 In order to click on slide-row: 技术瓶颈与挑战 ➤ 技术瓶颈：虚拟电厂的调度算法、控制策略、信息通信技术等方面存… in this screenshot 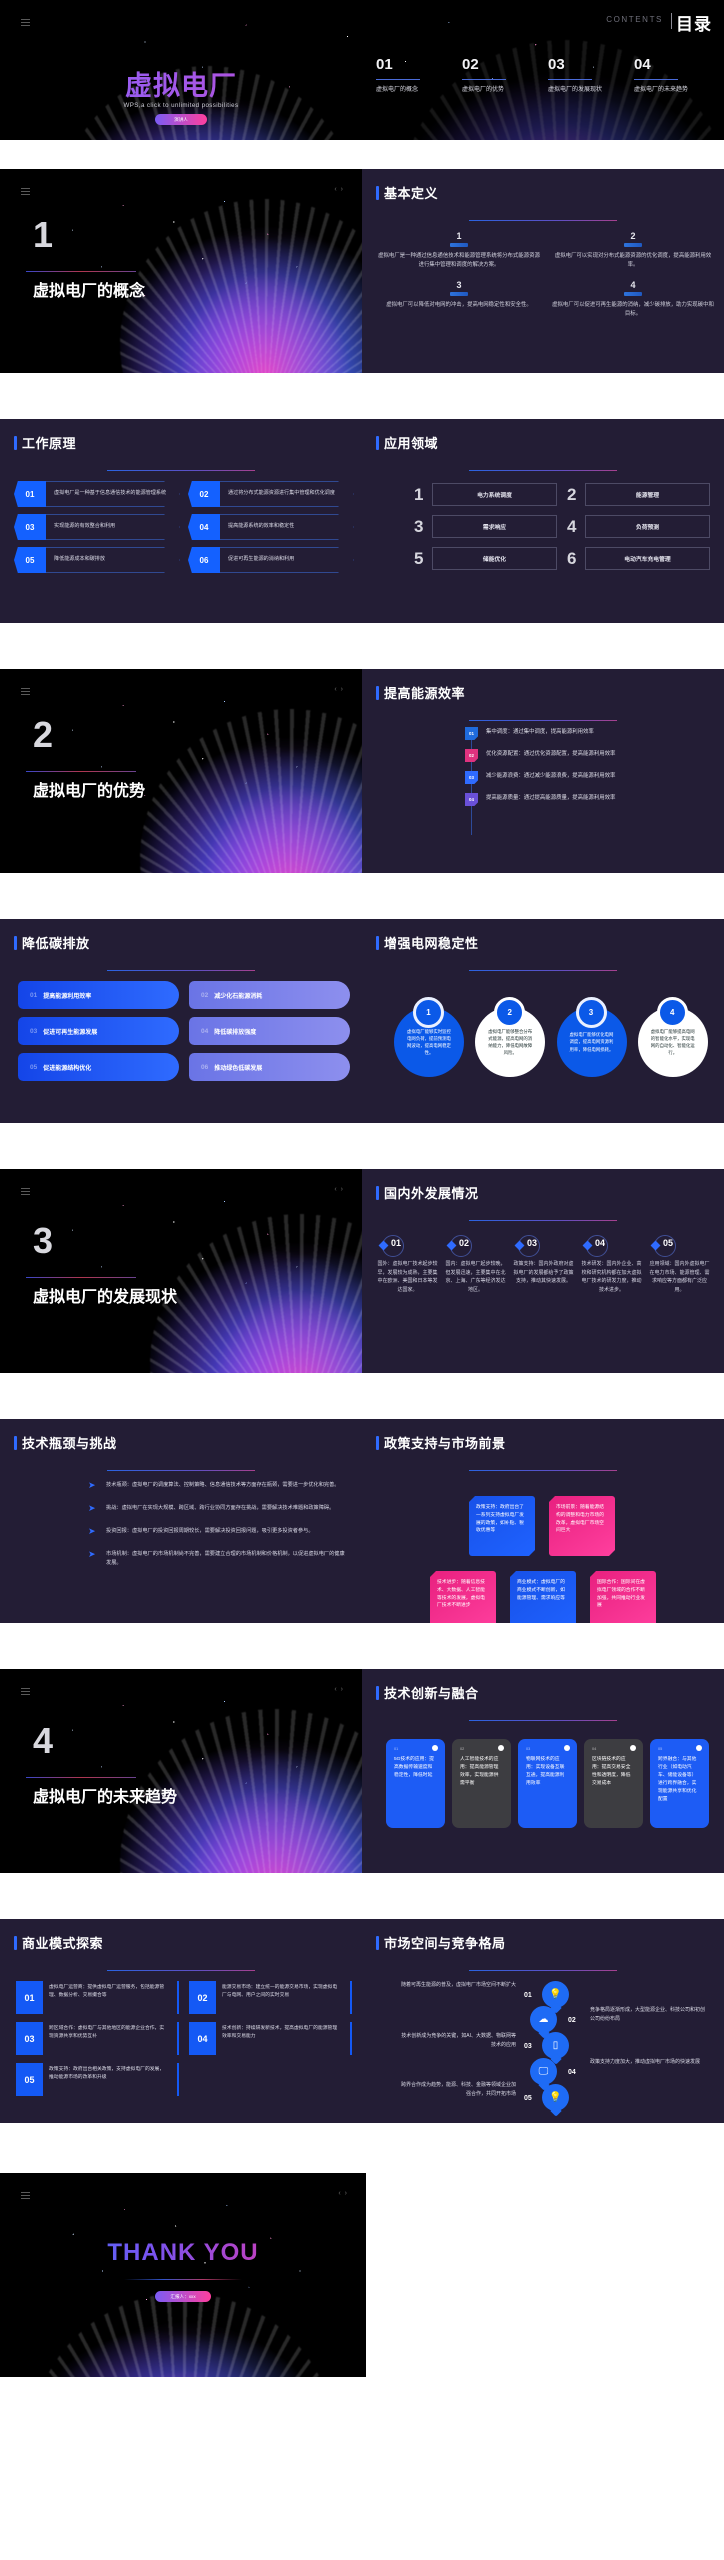, I will do `click(362, 1521)`.